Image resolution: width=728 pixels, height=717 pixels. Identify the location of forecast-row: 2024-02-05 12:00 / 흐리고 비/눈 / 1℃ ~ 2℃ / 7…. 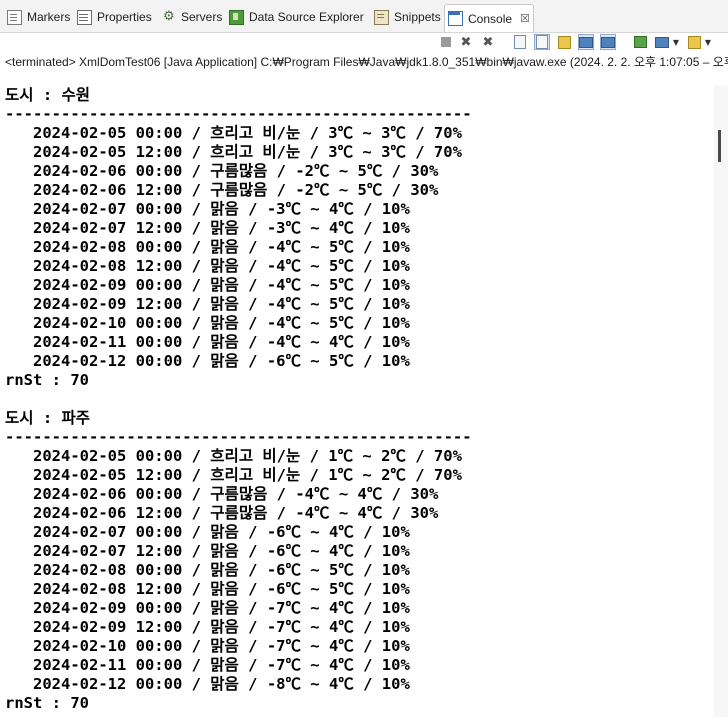
(233, 475).